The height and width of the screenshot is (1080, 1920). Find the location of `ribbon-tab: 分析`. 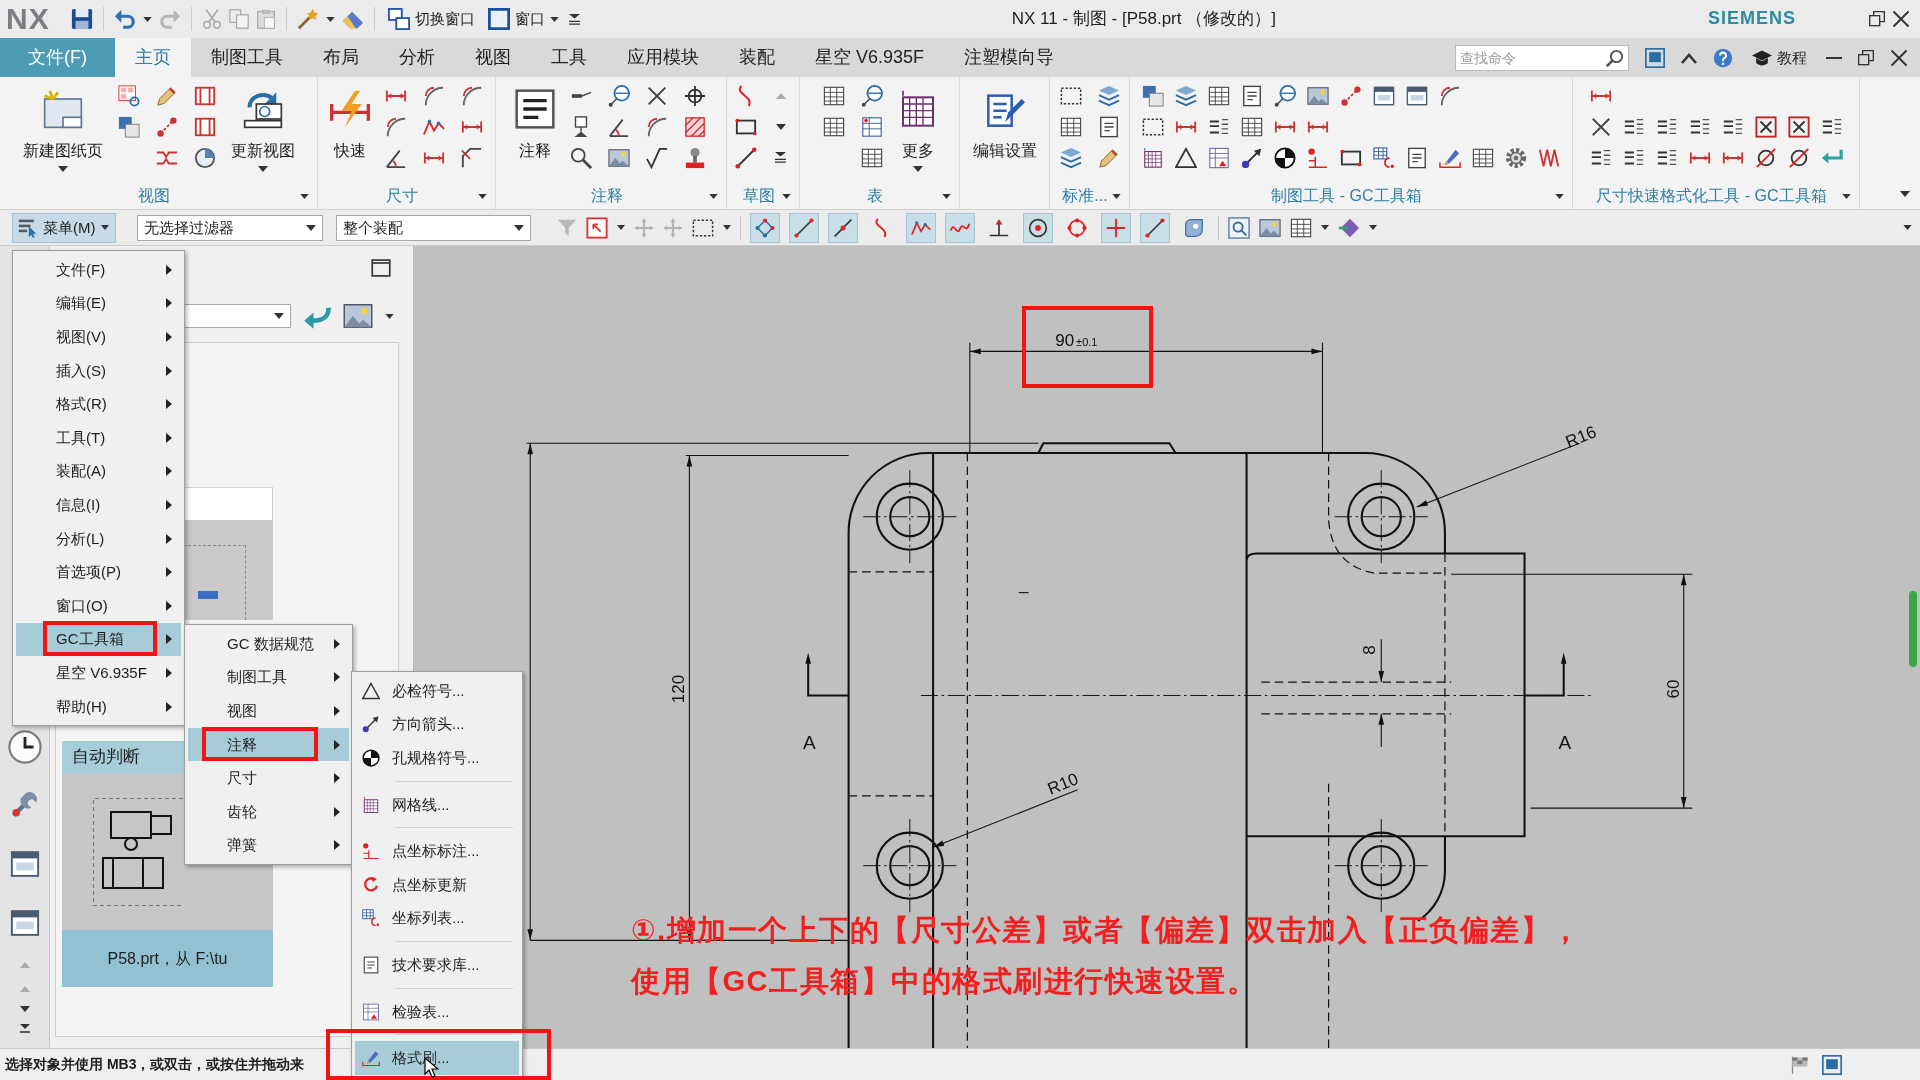

ribbon-tab: 分析 is located at coordinates (417, 57).